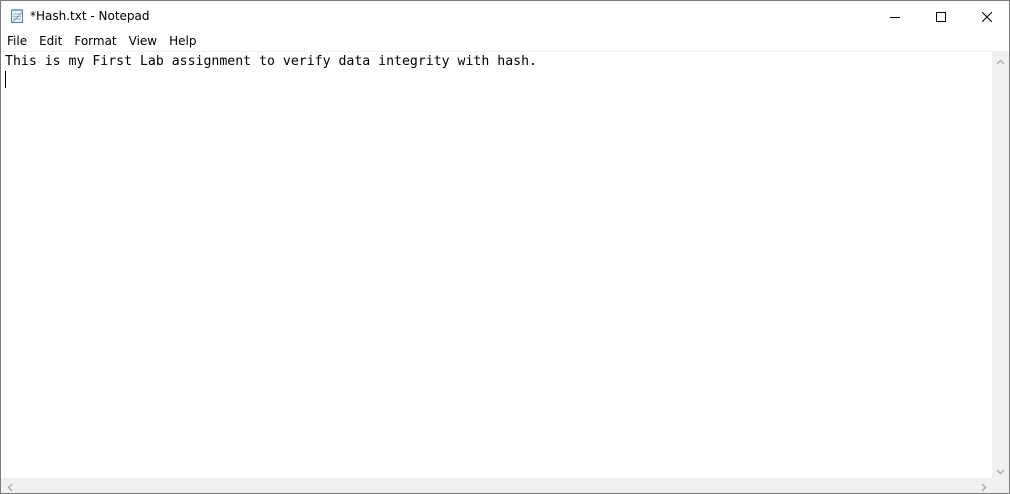  I want to click on chevron-left-icon, so click(10, 485).